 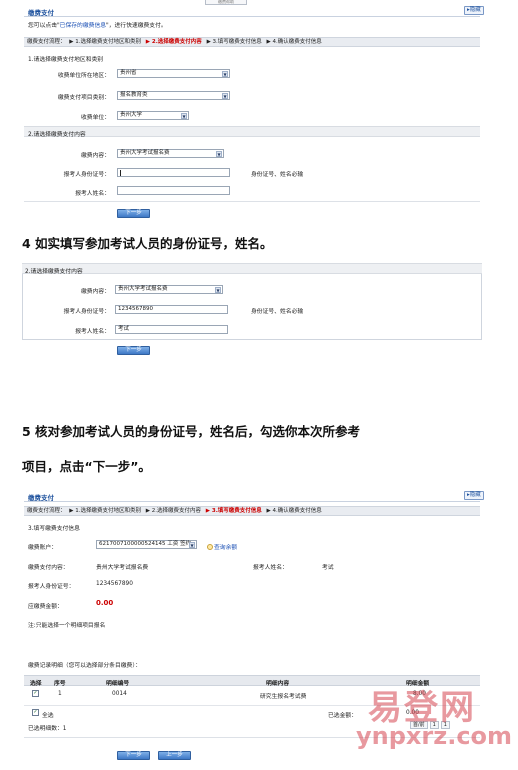 I want to click on amount-value: 0.00, so click(x=105, y=603).